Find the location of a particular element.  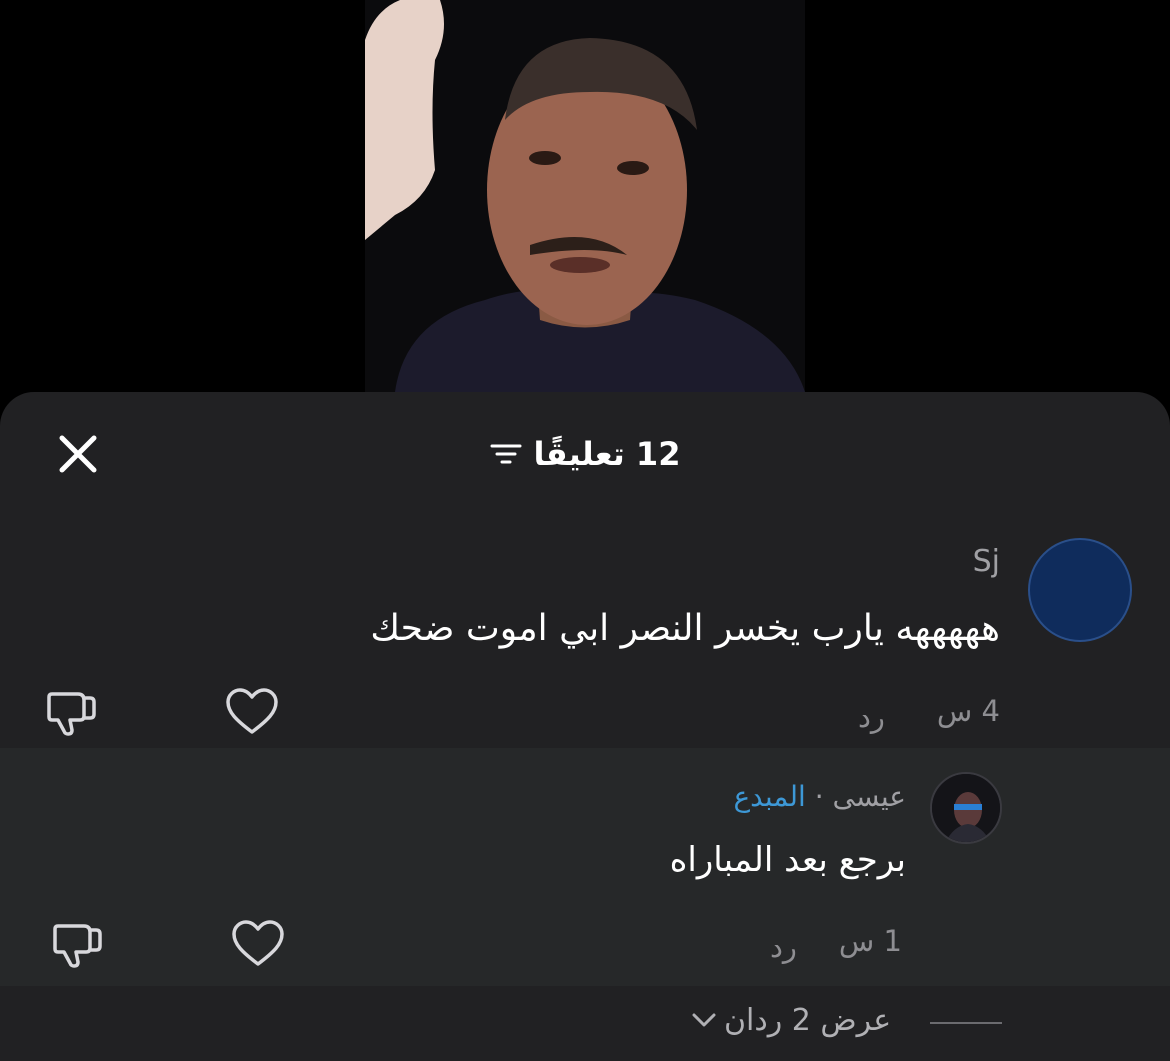

chevron-down-icon is located at coordinates (704, 1020).